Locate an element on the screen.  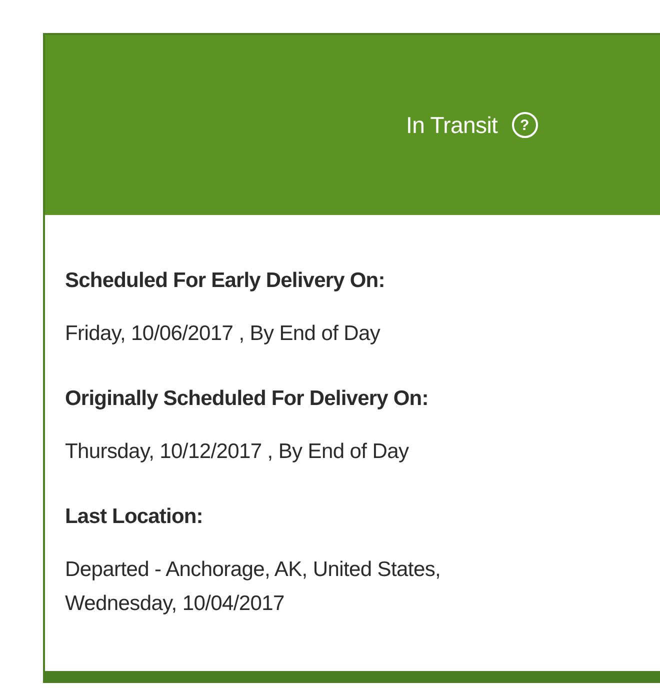
detail-value: Thursday, 10/12/2017 , By End of Day is located at coordinates (237, 452).